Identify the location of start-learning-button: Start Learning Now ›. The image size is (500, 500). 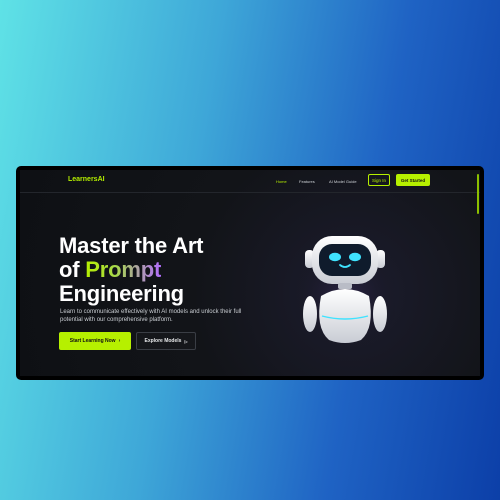
(95, 341).